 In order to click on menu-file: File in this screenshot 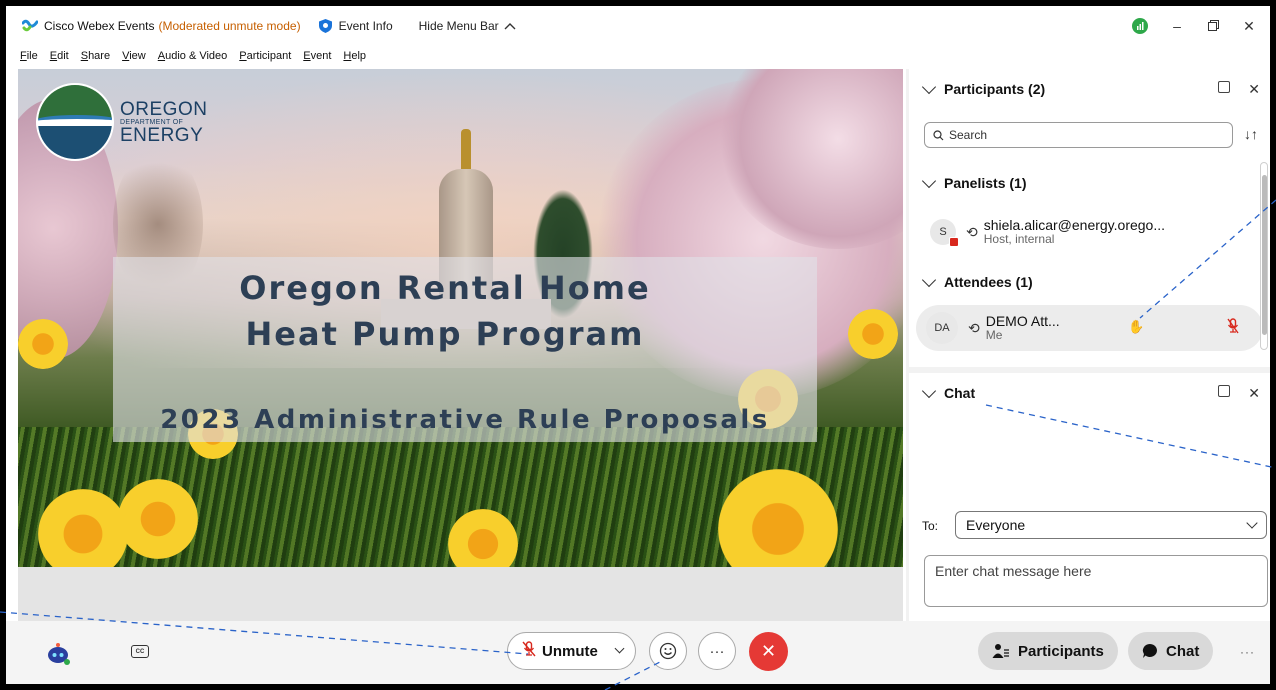, I will do `click(29, 56)`.